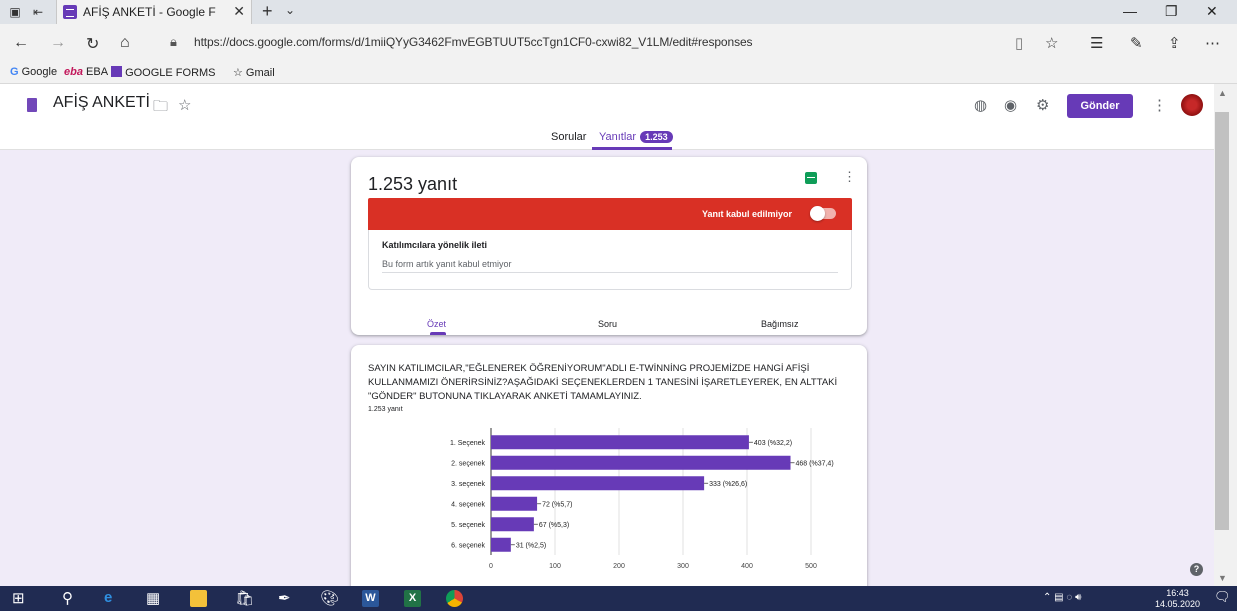 Image resolution: width=1237 pixels, height=611 pixels. What do you see at coordinates (468, 525) in the screenshot?
I see `category-label: 5. seçenek` at bounding box center [468, 525].